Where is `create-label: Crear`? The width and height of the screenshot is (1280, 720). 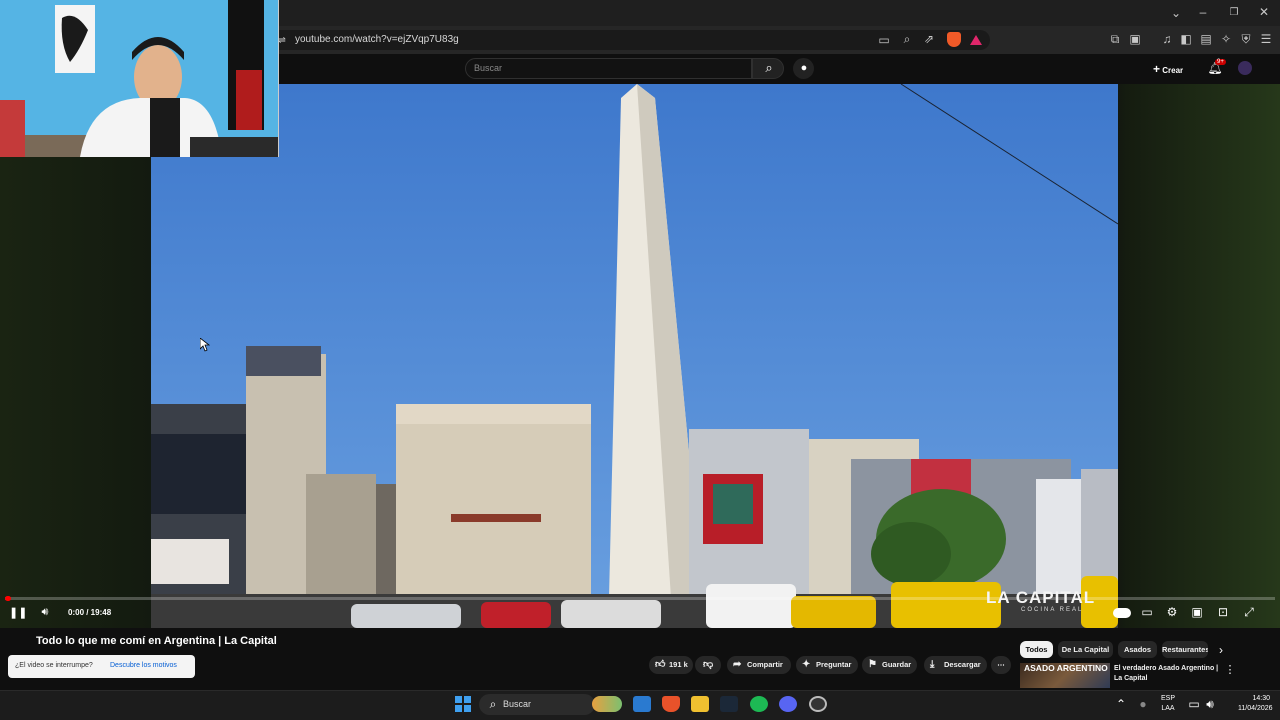 create-label: Crear is located at coordinates (1173, 70).